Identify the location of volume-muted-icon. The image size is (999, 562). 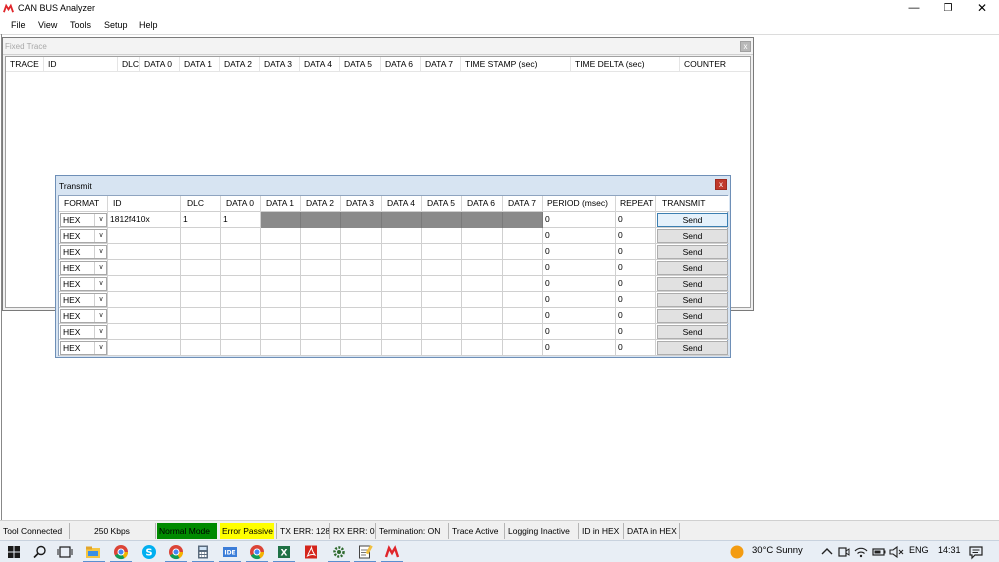
(896, 552).